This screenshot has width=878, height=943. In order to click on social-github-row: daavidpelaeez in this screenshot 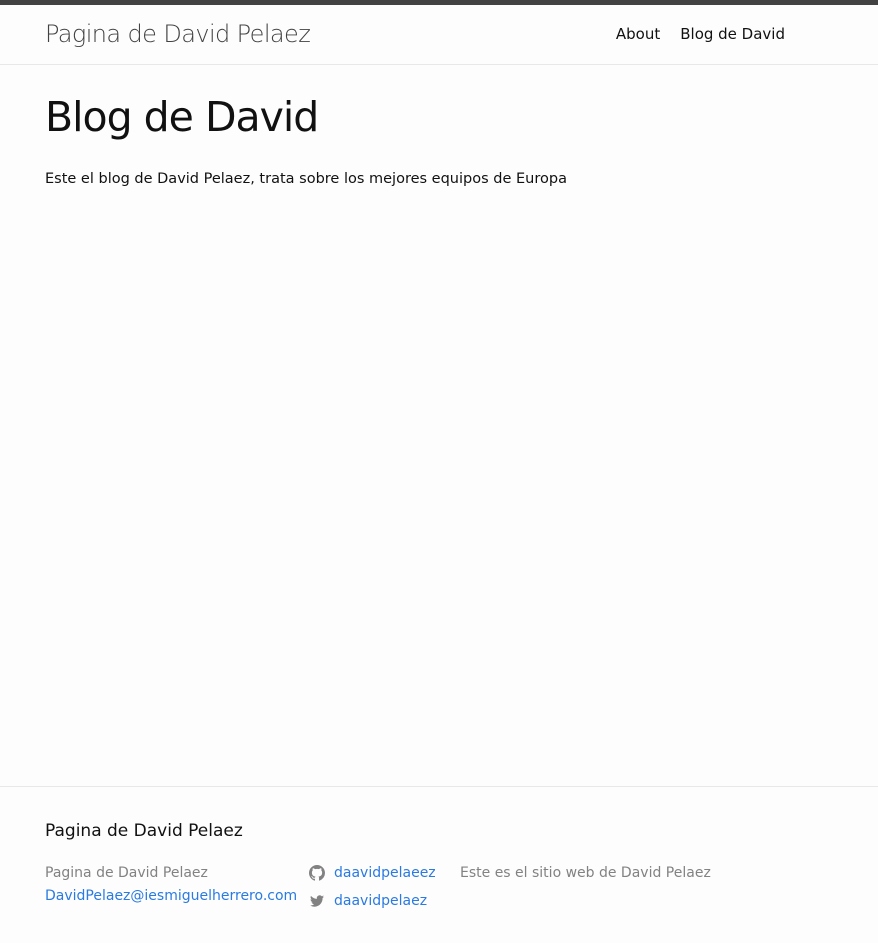, I will do `click(372, 873)`.